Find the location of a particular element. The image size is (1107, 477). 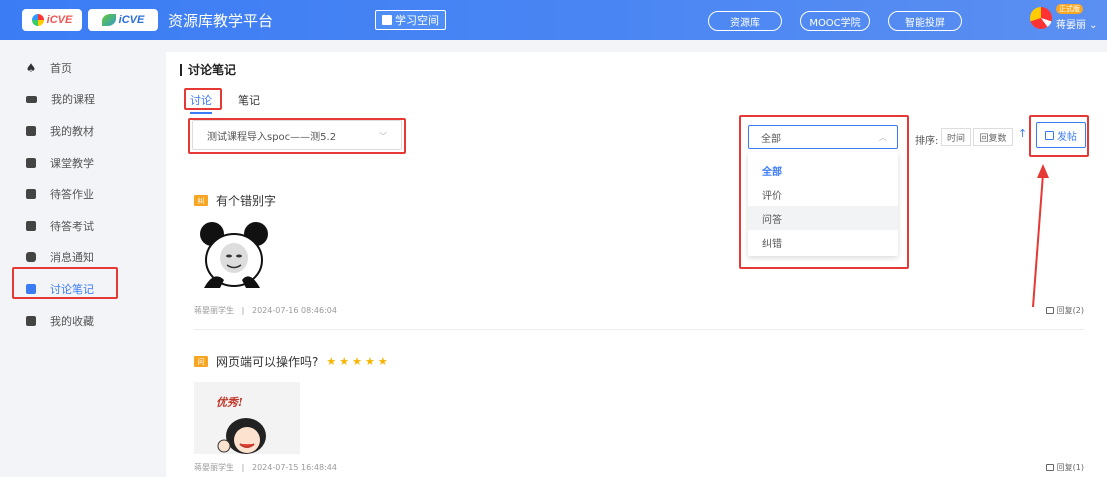

sort-label: 排序: is located at coordinates (927, 141).